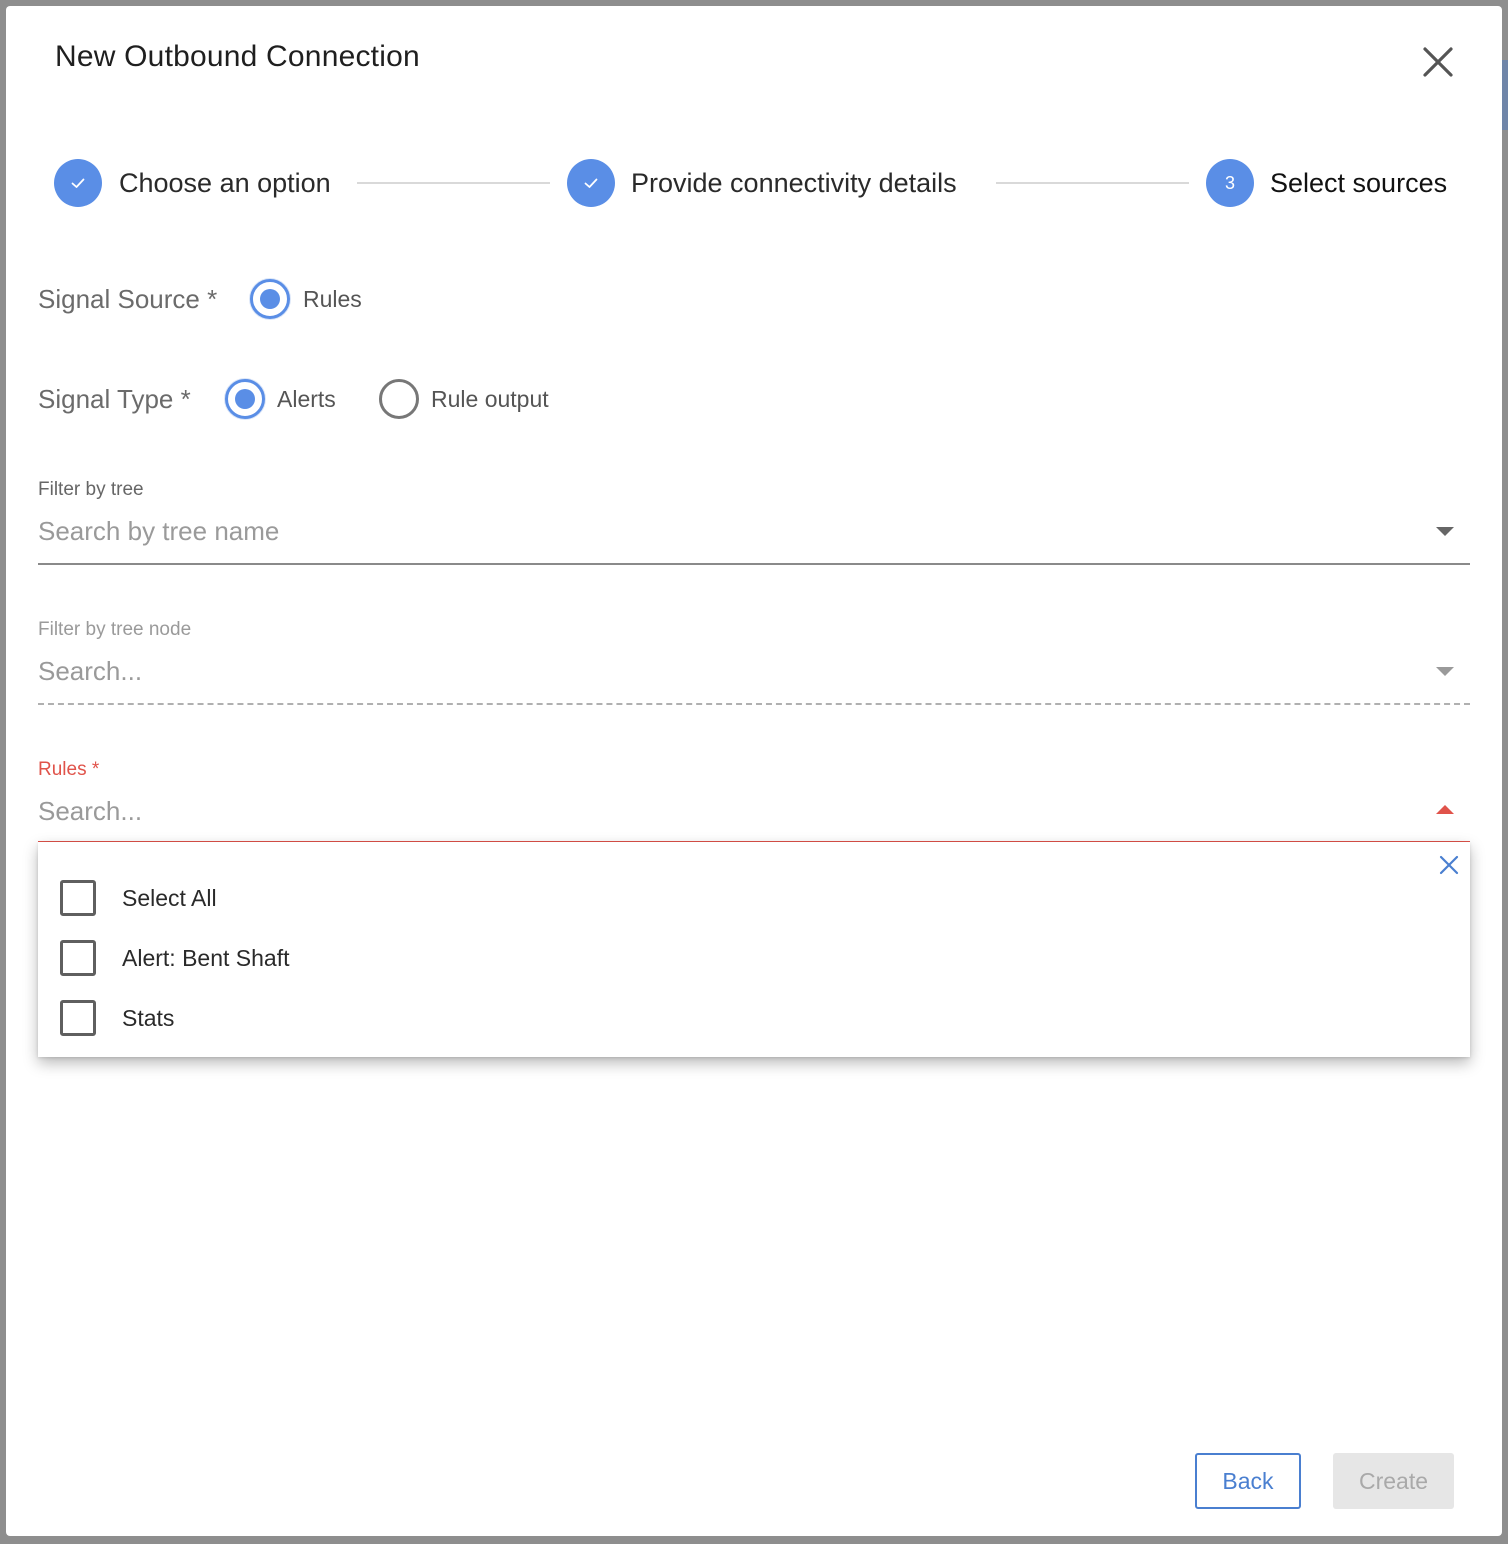 The width and height of the screenshot is (1508, 1544). Describe the element at coordinates (270, 299) in the screenshot. I see `radio-rules` at that location.